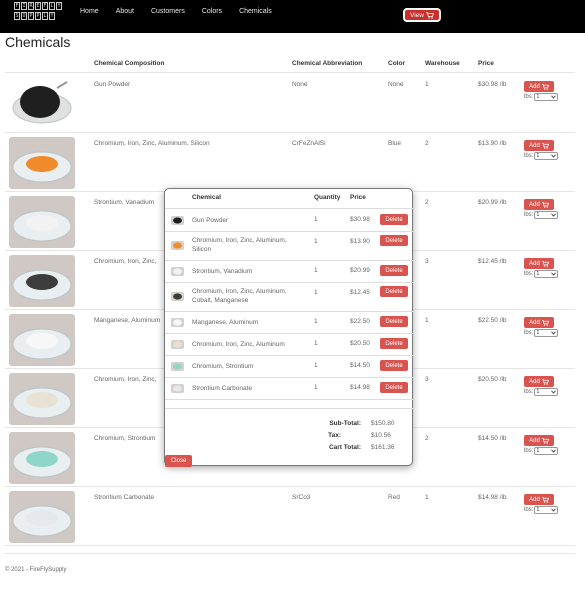 This screenshot has height=589, width=585. Describe the element at coordinates (422, 15) in the screenshot. I see `view-cart-button: View` at that location.